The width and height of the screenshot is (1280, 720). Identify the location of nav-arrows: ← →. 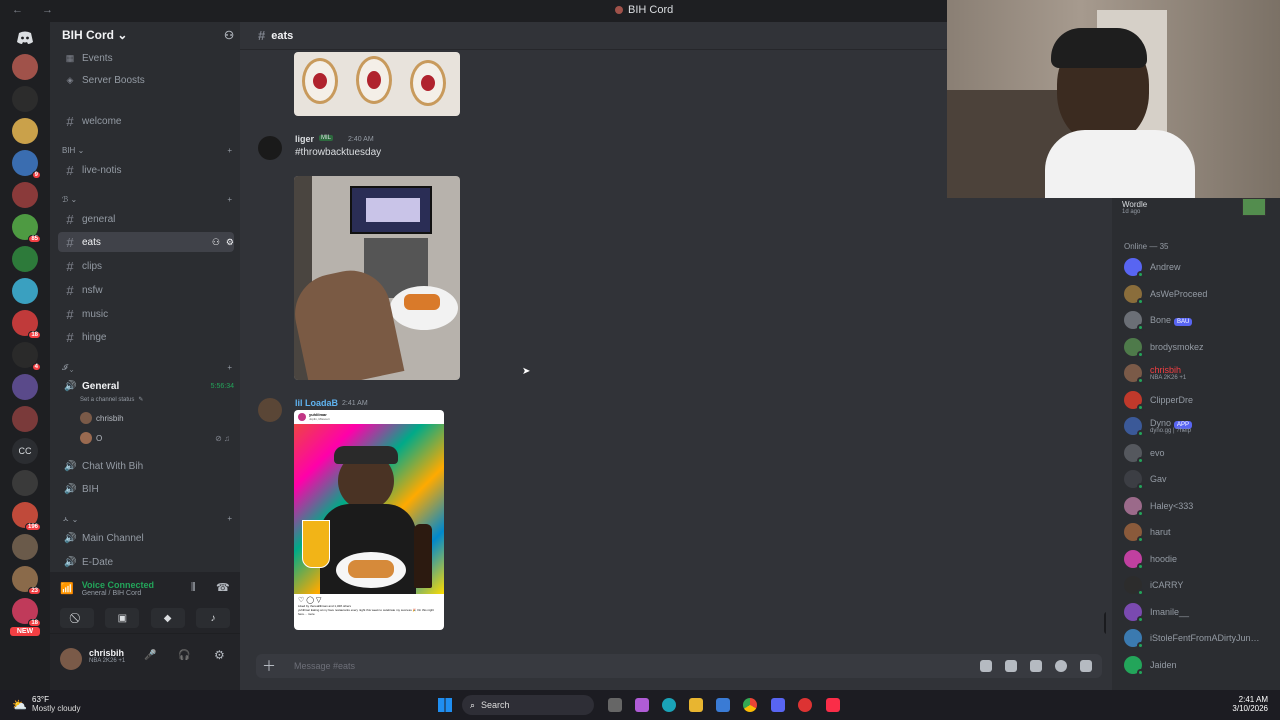
(36, 10).